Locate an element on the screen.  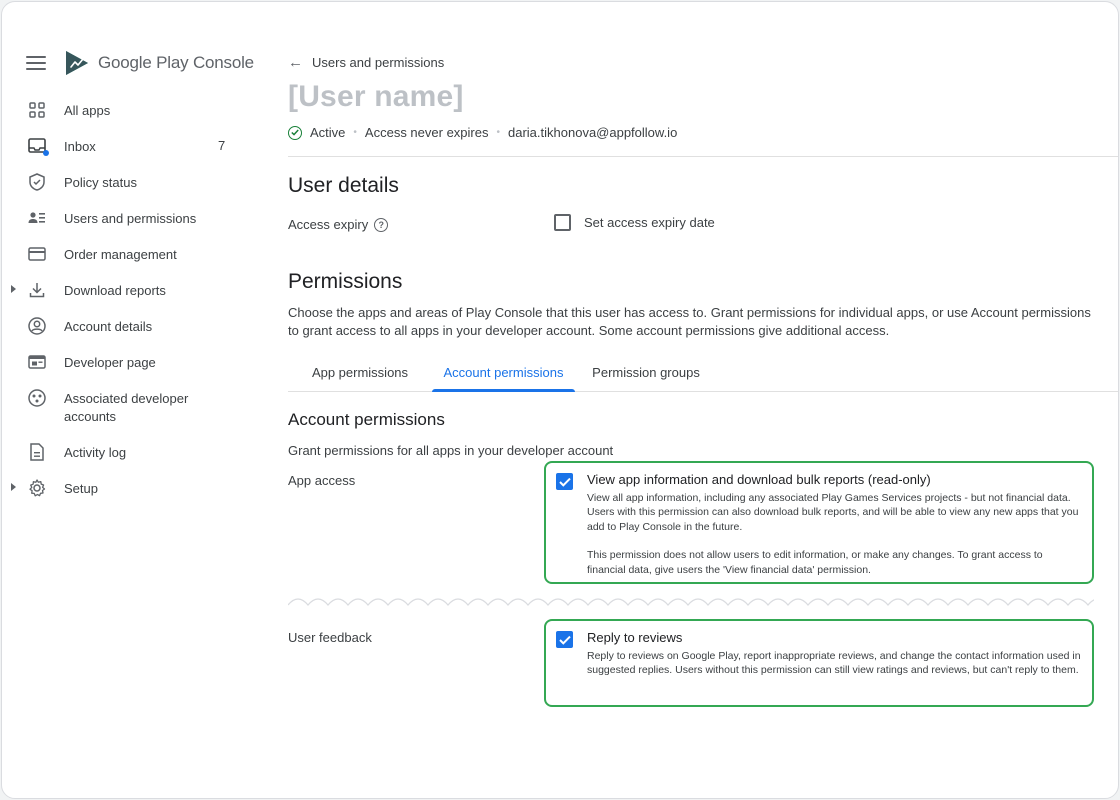
associated-accounts-icon is located at coordinates (37, 398).